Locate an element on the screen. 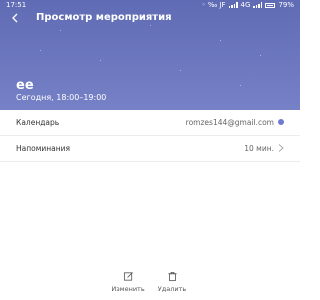 The image size is (320, 300). edit-button: Изменить is located at coordinates (128, 285).